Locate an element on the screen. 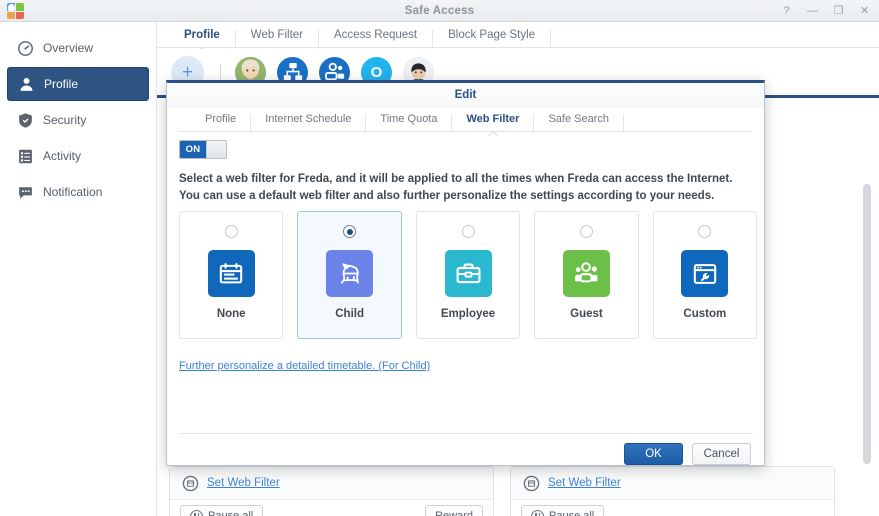  window-titlebar: Safe Access ? — ❐ ✕ is located at coordinates (439, 11).